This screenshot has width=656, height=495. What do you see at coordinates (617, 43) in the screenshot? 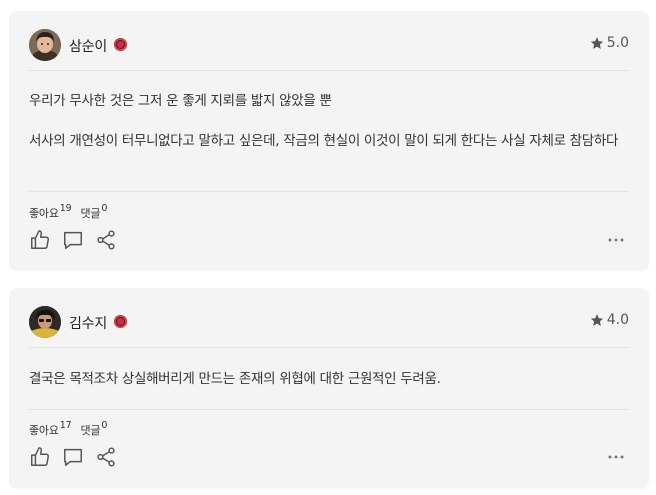
I see `rating-value: 5.0` at bounding box center [617, 43].